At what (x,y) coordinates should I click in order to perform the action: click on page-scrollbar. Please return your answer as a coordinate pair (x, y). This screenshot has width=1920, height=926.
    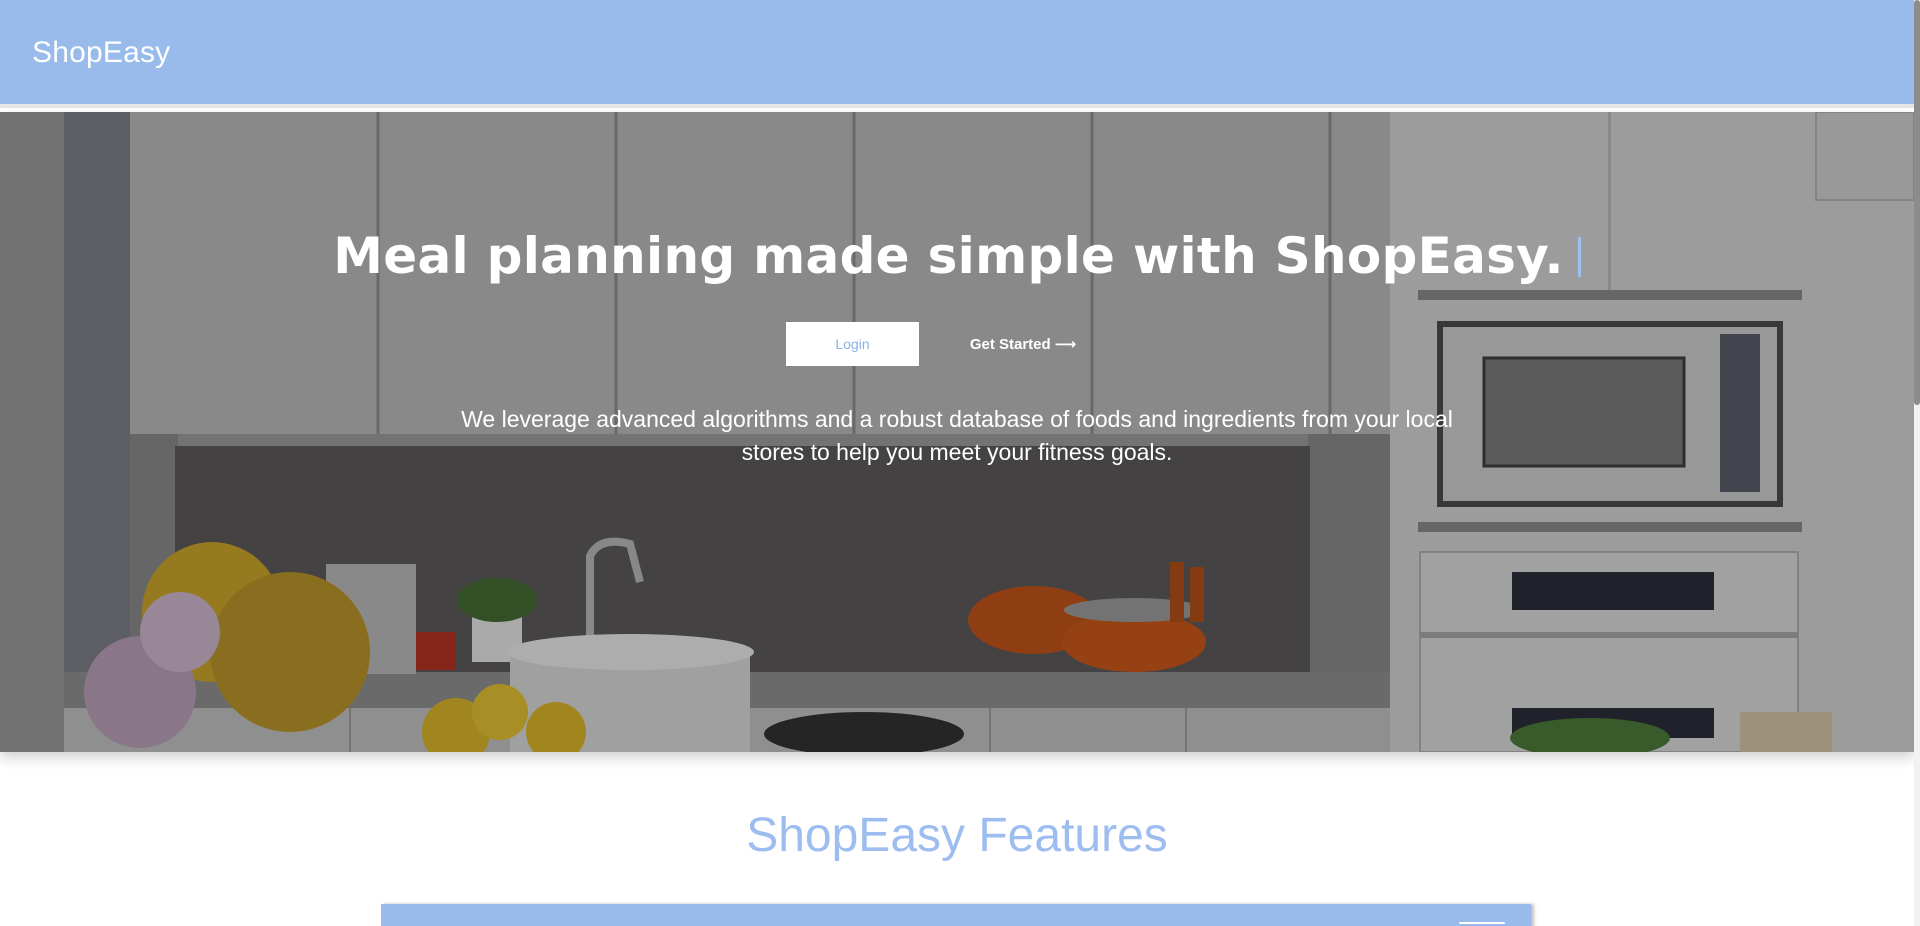
    Looking at the image, I should click on (1917, 463).